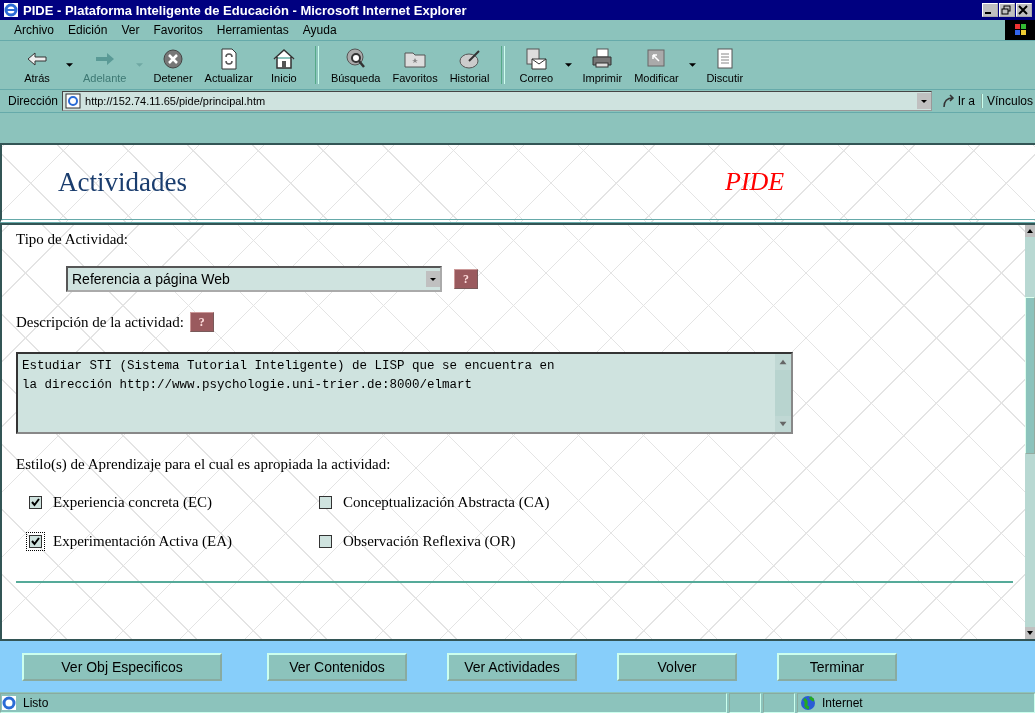 The height and width of the screenshot is (713, 1035). I want to click on toolbar-button: Detener, so click(173, 65).